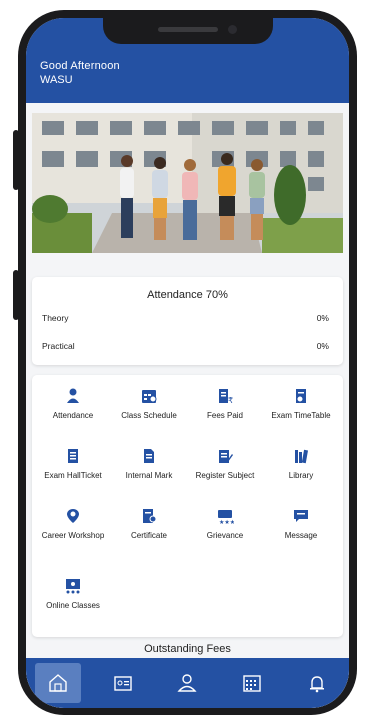 The width and height of the screenshot is (375, 720). I want to click on menu-item-label: Online Classes, so click(73, 605).